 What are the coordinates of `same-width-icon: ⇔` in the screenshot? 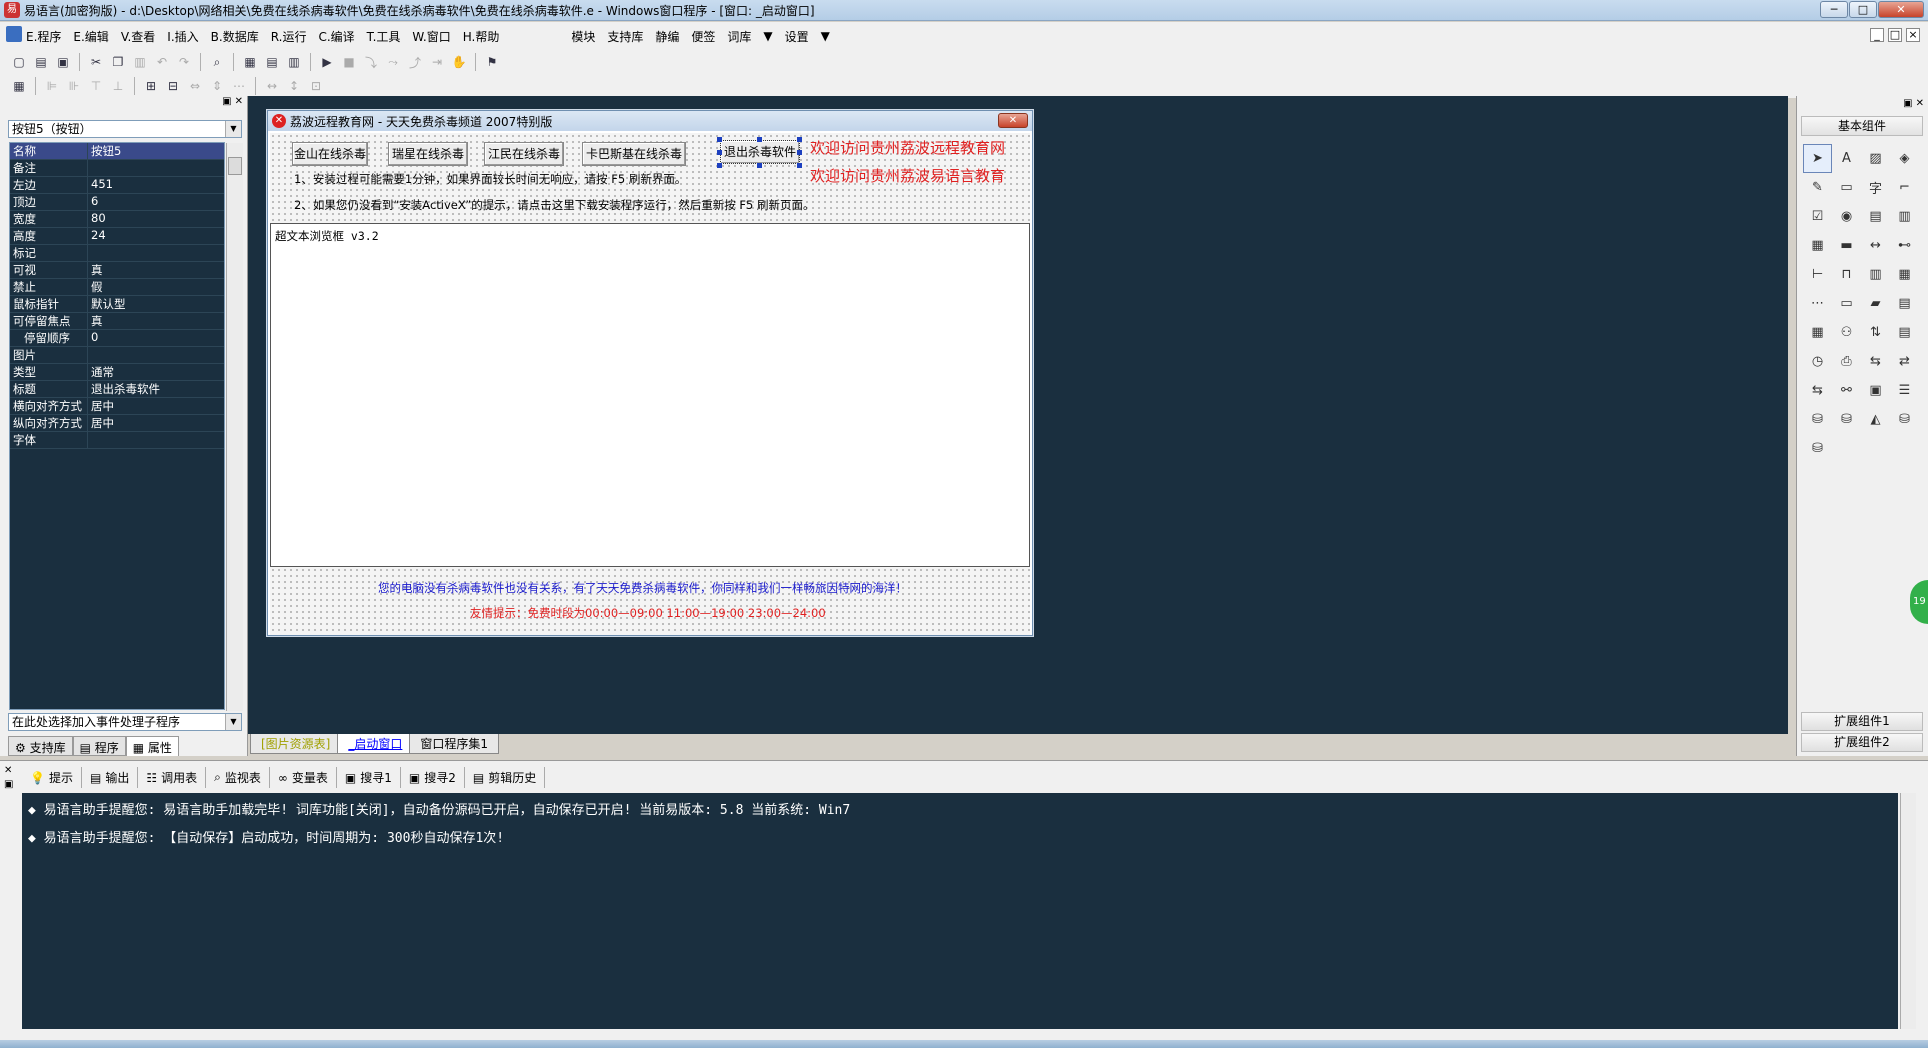 It's located at (195, 86).